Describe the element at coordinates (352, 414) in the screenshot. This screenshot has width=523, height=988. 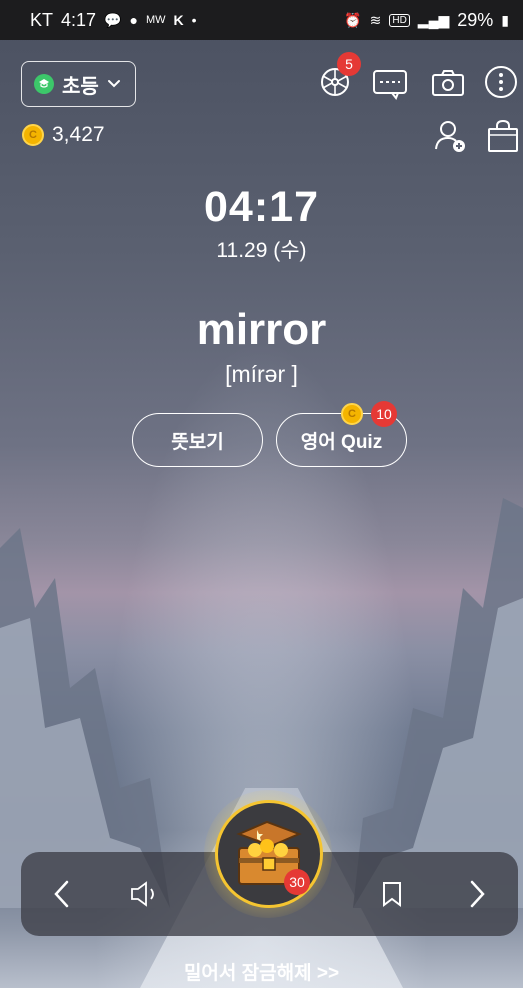
I see `quiz-coin-icon: C` at that location.